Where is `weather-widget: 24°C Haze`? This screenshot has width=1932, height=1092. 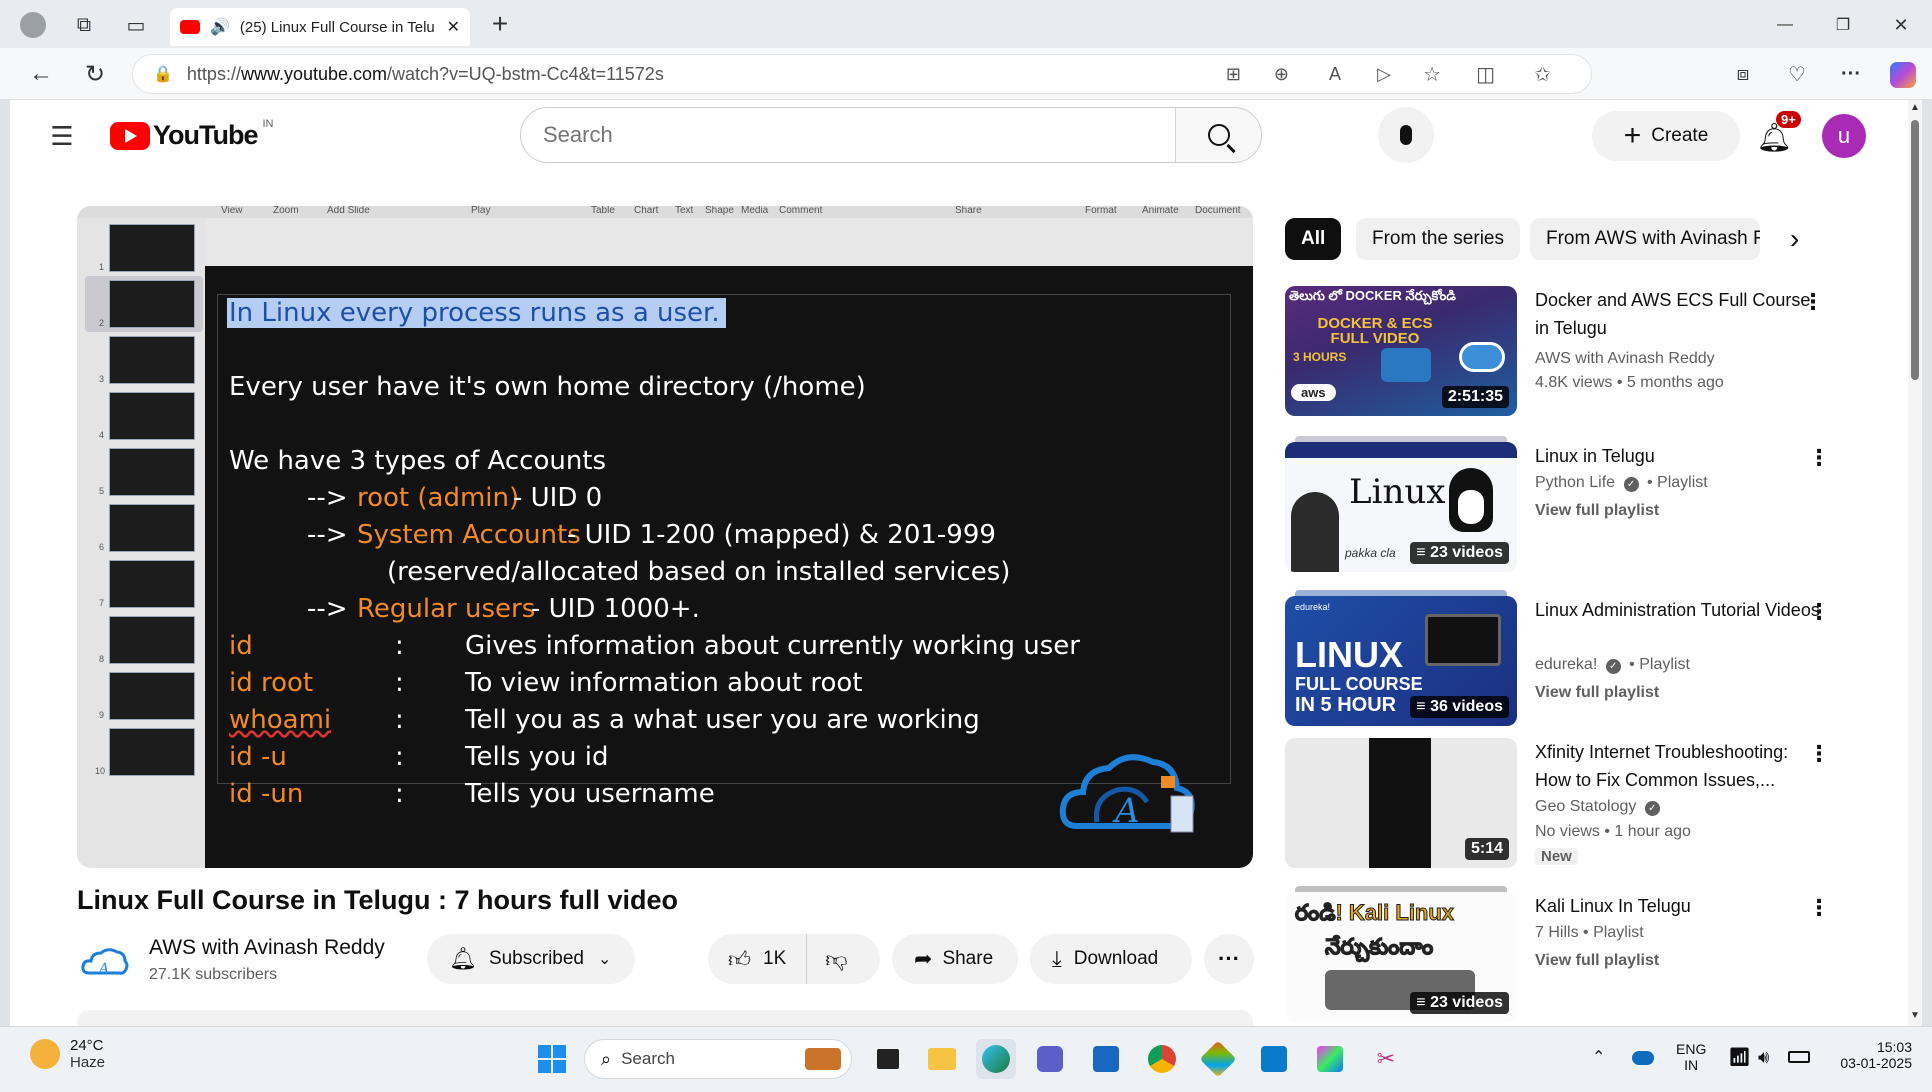 weather-widget: 24°C Haze is located at coordinates (67, 1054).